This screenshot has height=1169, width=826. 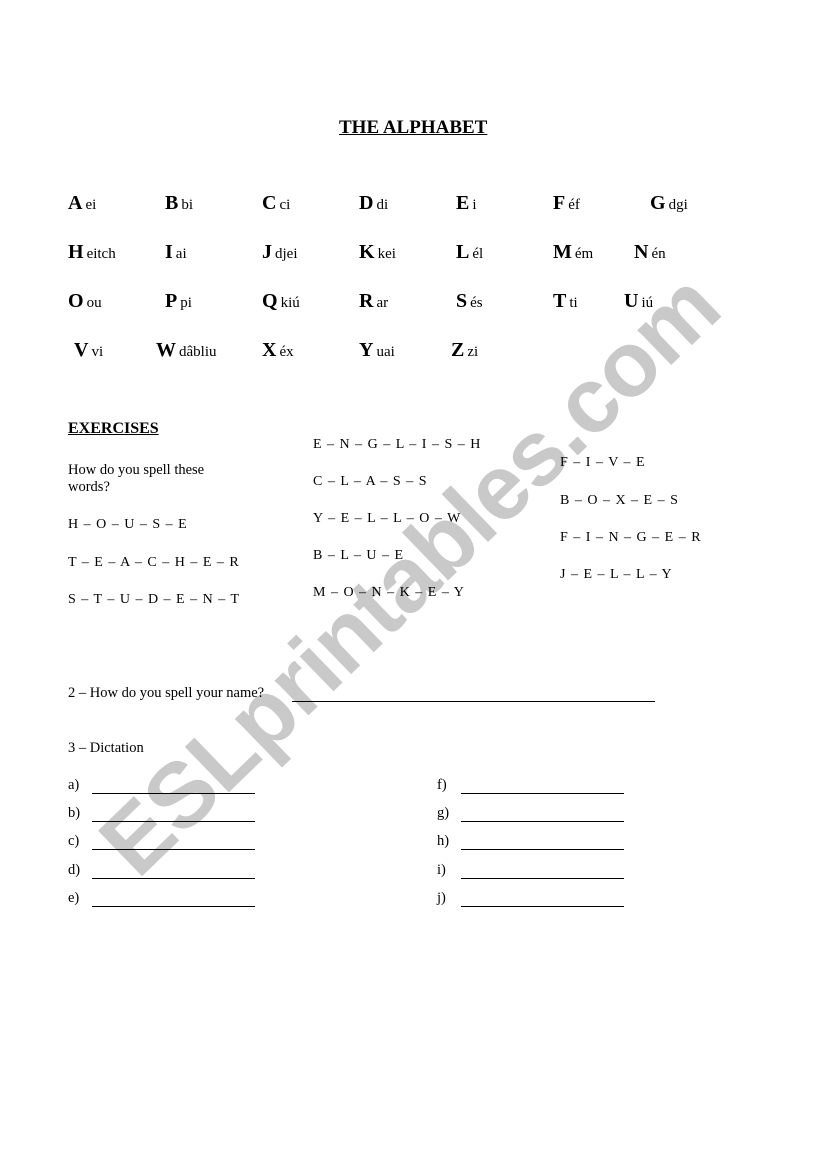 What do you see at coordinates (573, 252) in the screenshot?
I see `alphabet-item: Mém` at bounding box center [573, 252].